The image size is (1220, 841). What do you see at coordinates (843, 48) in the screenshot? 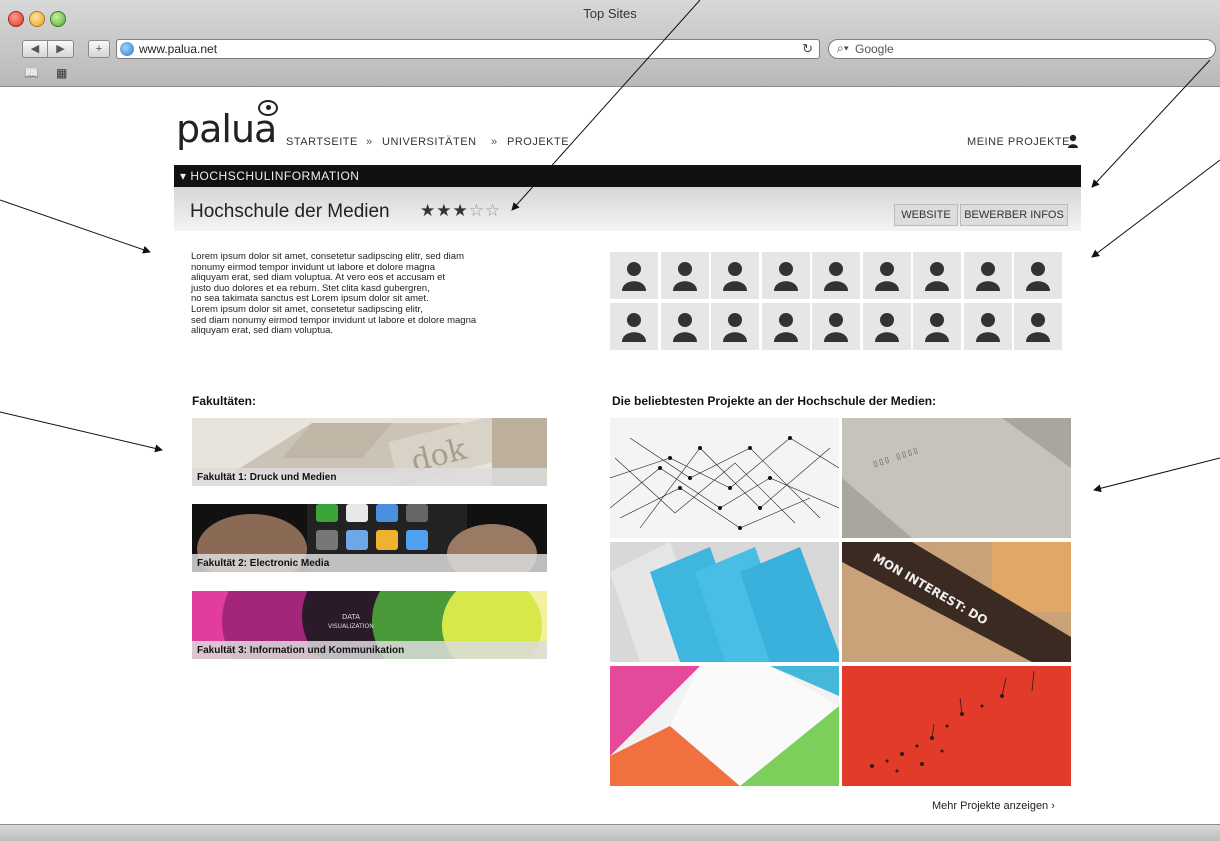
I see `search-icon: ⌕▾` at bounding box center [843, 48].